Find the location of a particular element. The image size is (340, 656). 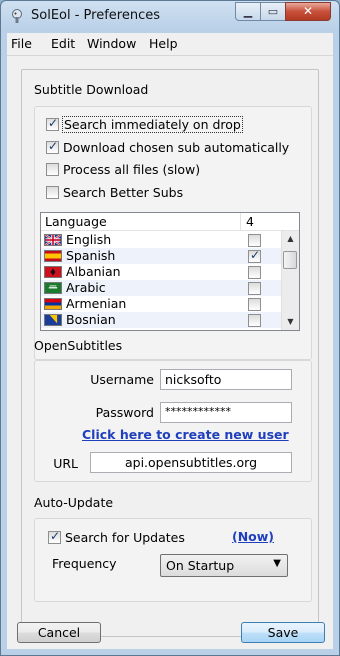

language-list-scrollbar: ▲ ▼ is located at coordinates (290, 280).